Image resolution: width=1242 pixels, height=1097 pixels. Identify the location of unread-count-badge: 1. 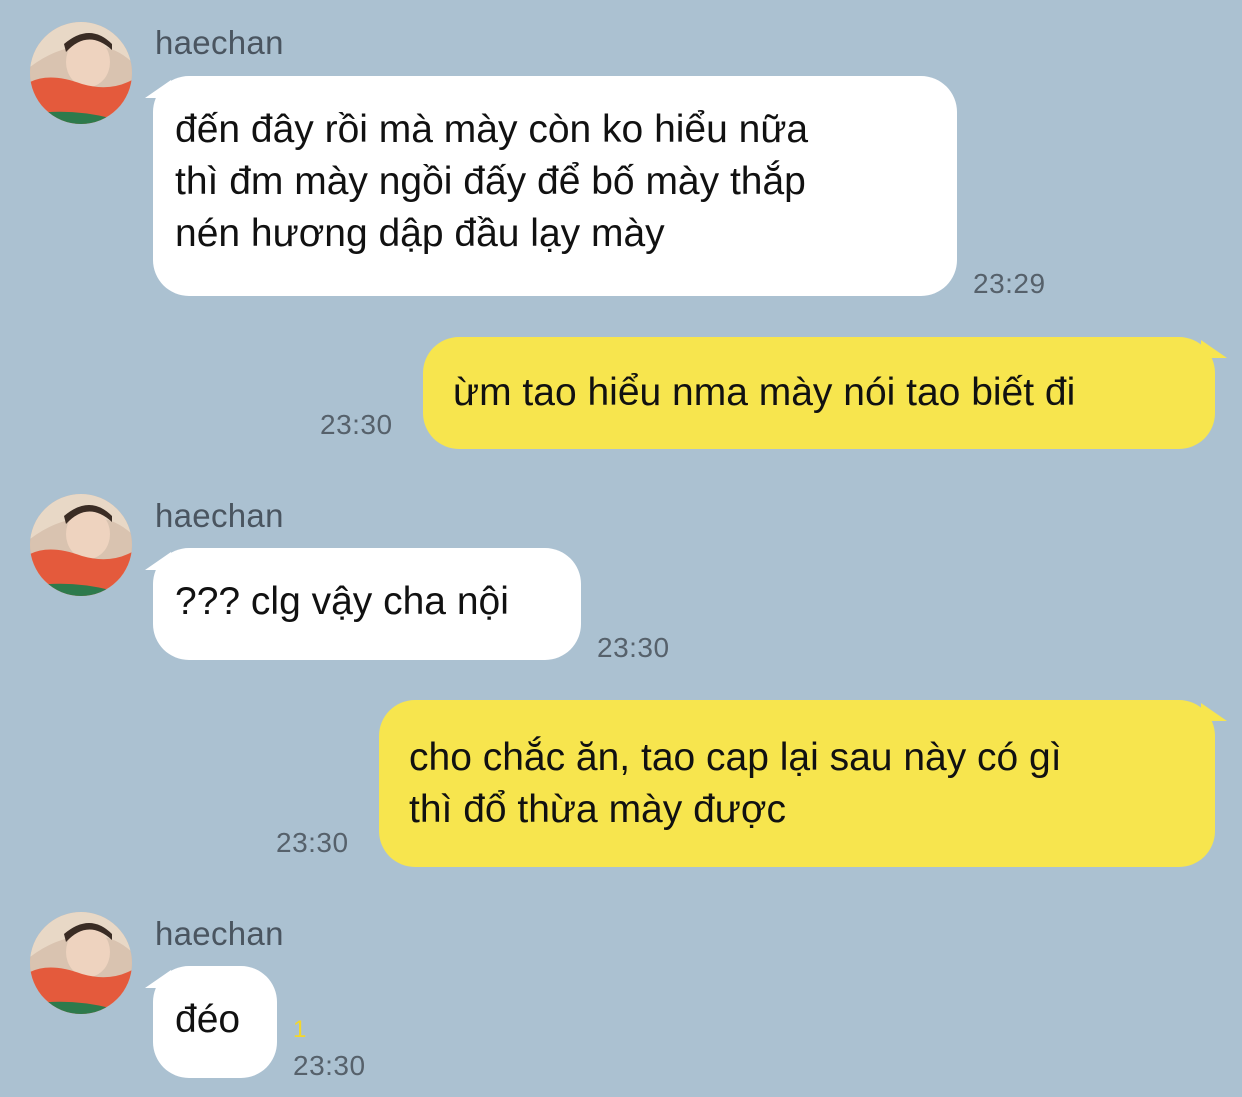
(300, 1029).